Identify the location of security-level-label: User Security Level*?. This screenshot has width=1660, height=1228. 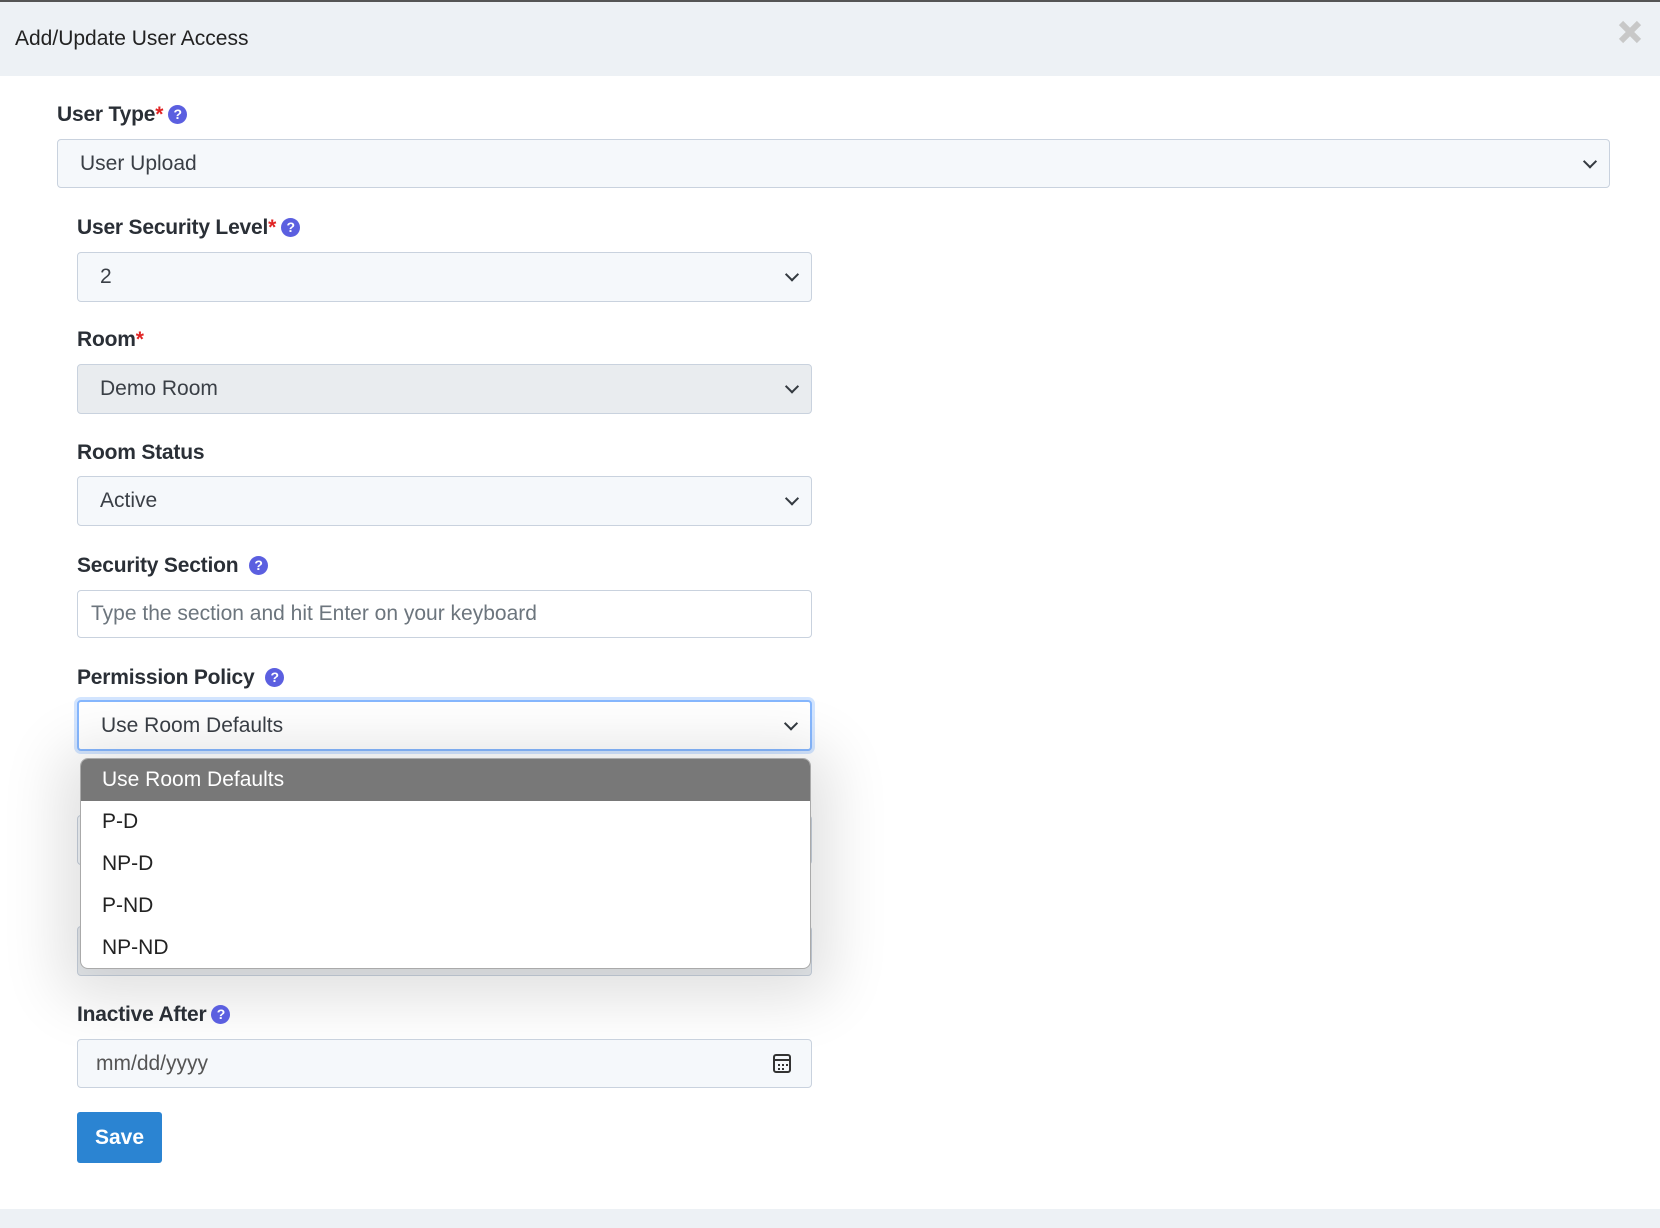
(189, 228).